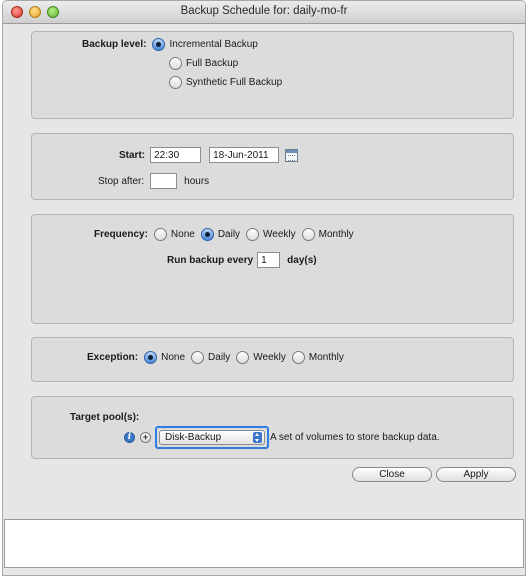 This screenshot has height=580, width=530. Describe the element at coordinates (298, 357) in the screenshot. I see `exception-monthly-radio` at that location.